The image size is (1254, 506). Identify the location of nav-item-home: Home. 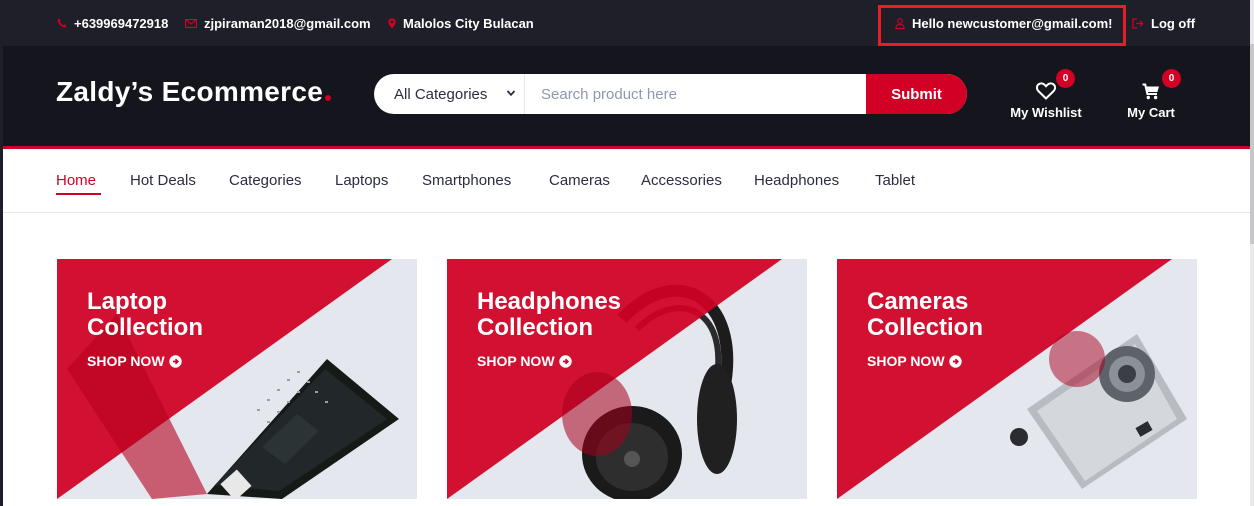
(76, 180).